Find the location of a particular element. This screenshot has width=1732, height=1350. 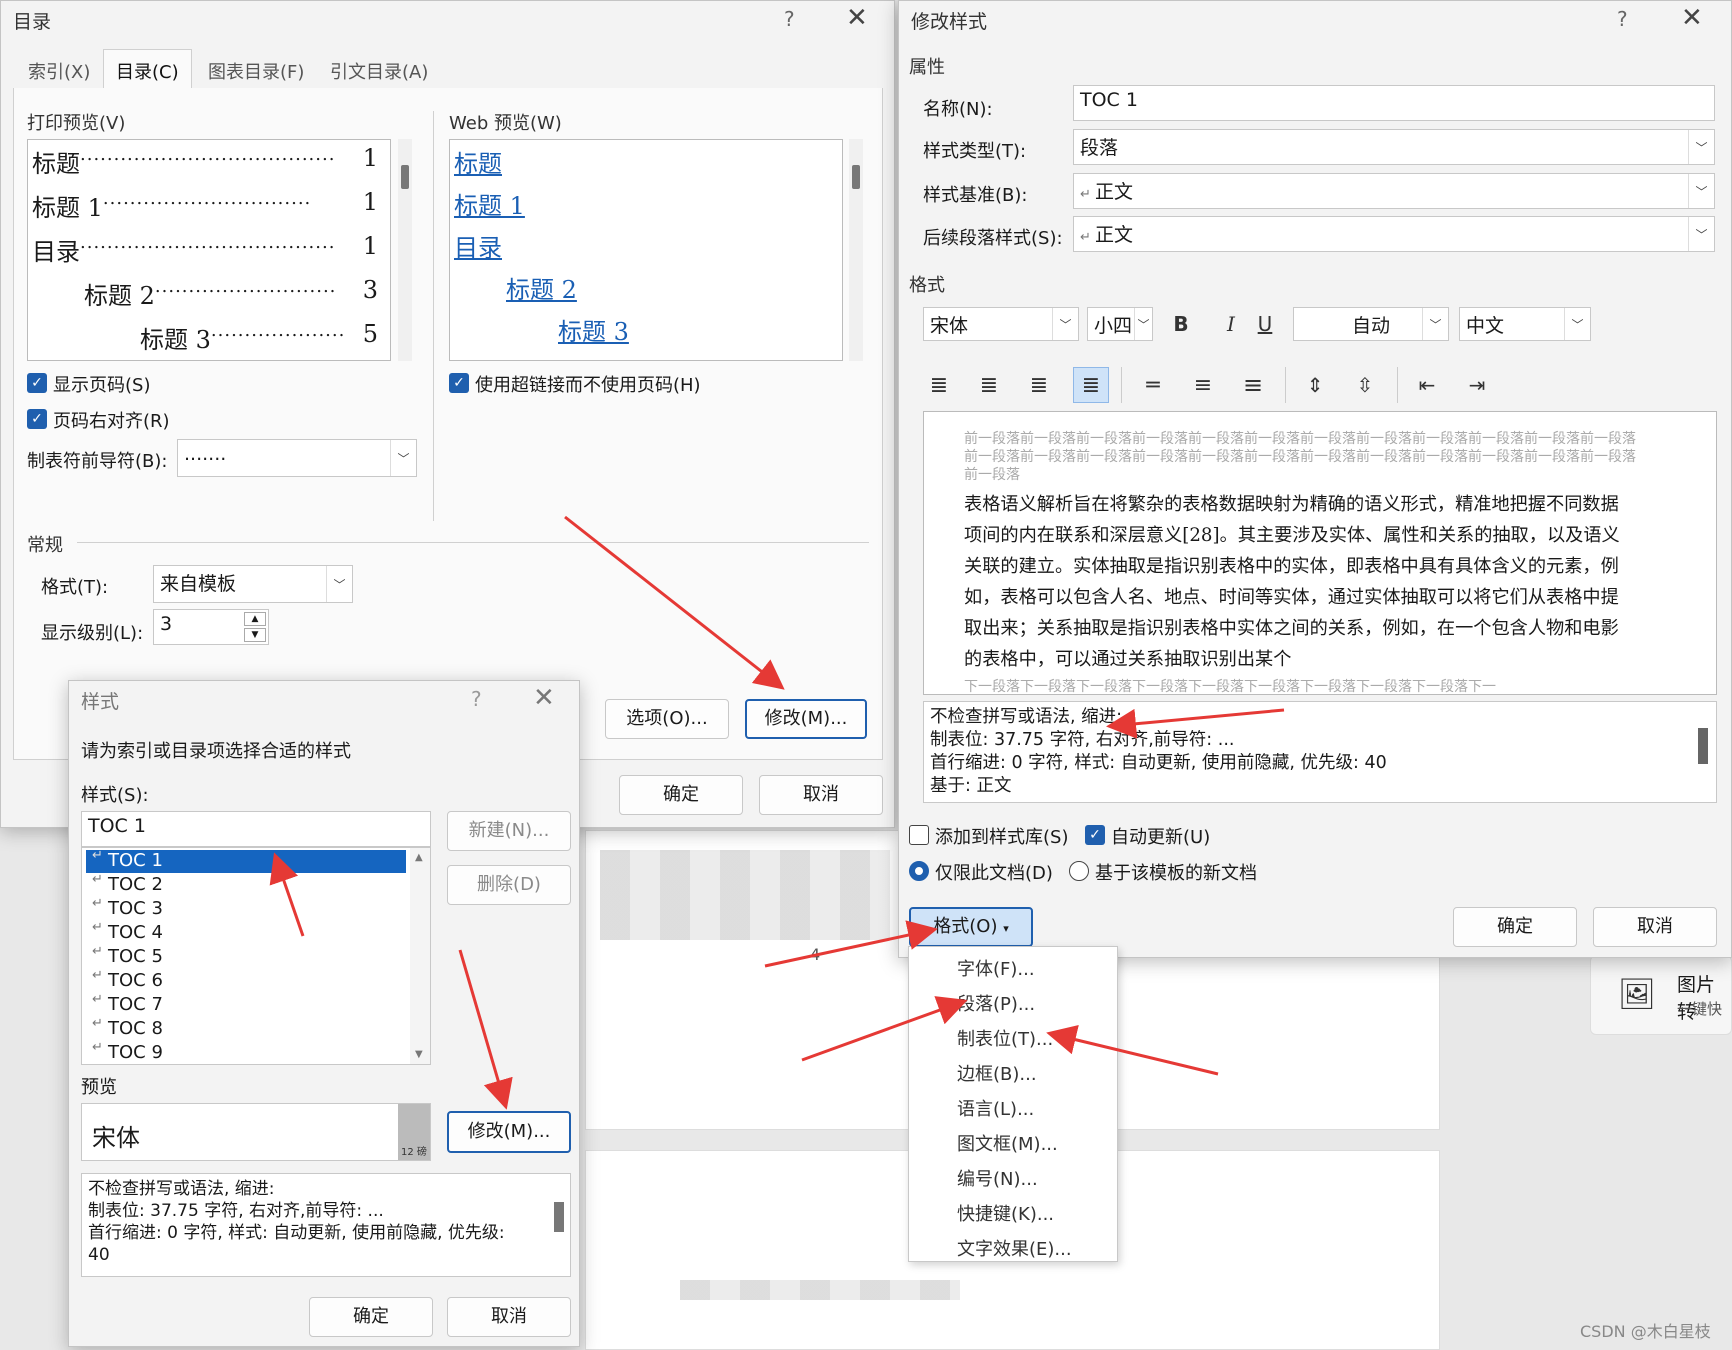

one-half-spacing-icon: ≡ is located at coordinates (1203, 385).